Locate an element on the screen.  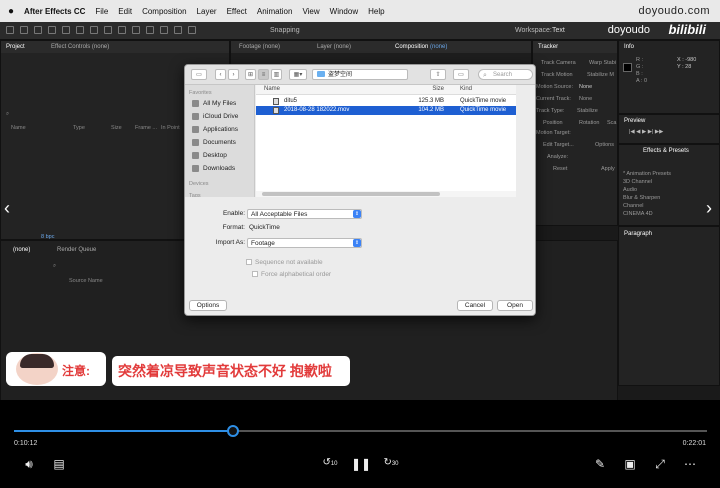
rotate-tool-icon is located at coordinates (52, 30).